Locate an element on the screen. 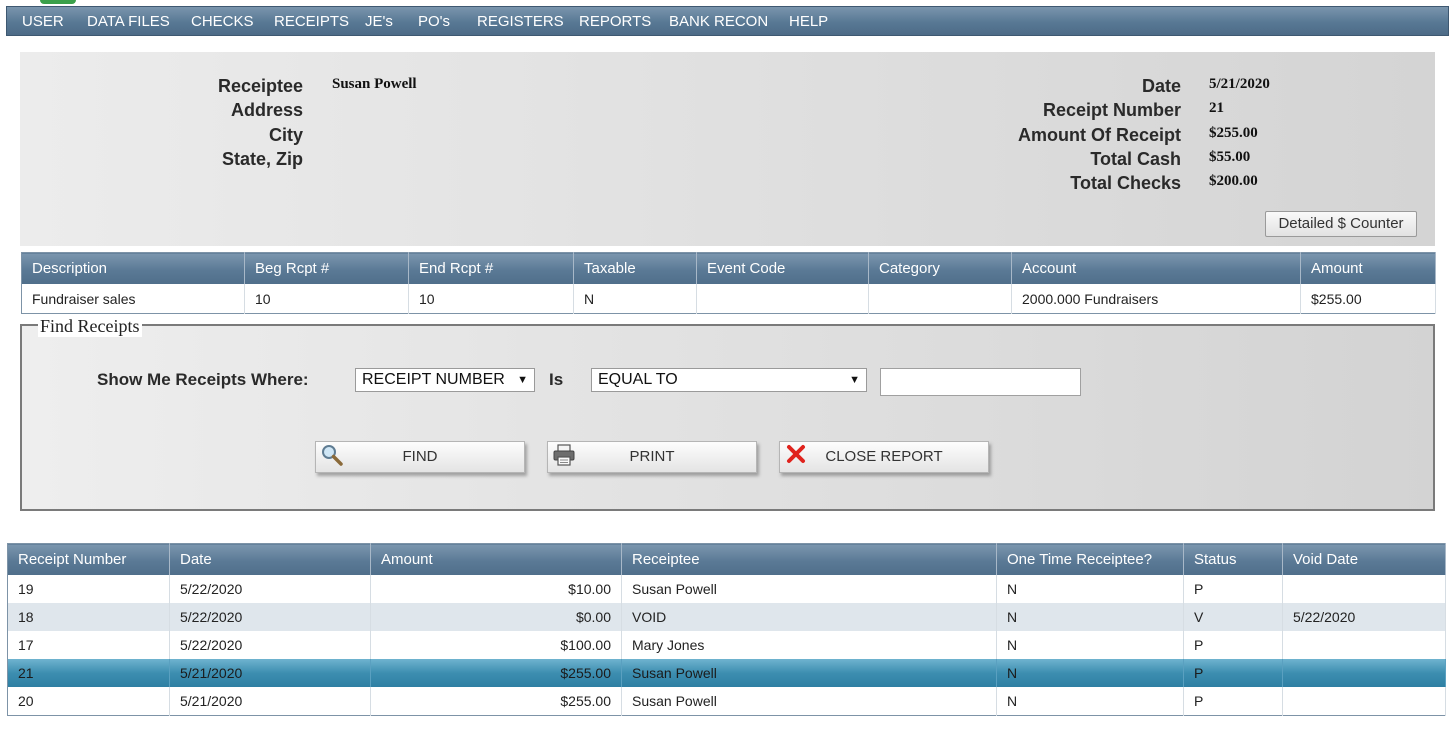 Image resolution: width=1456 pixels, height=730 pixels. cell-receipt-number: 19 is located at coordinates (88, 589).